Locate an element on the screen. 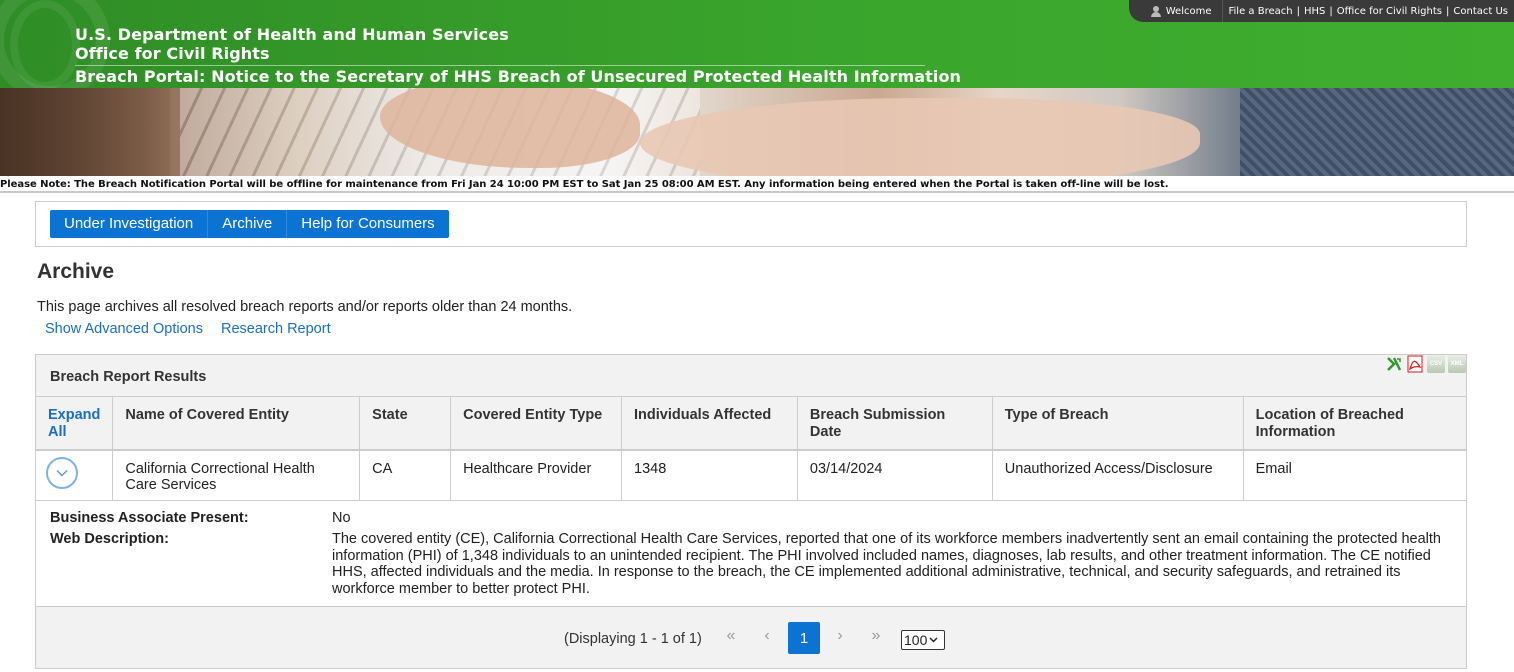 Image resolution: width=1514 pixels, height=672 pixels. nav-archive: Archive is located at coordinates (248, 224).